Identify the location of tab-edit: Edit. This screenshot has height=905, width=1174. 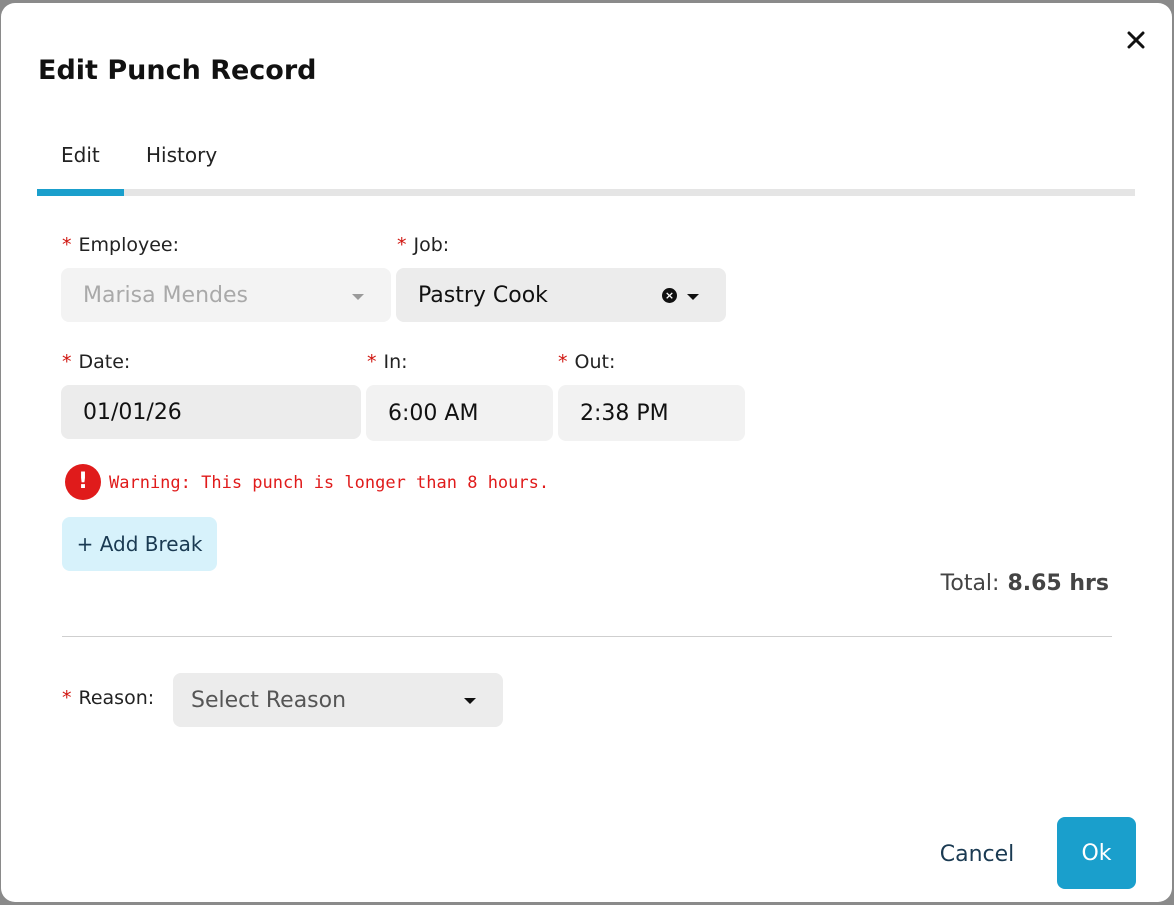
(80, 155).